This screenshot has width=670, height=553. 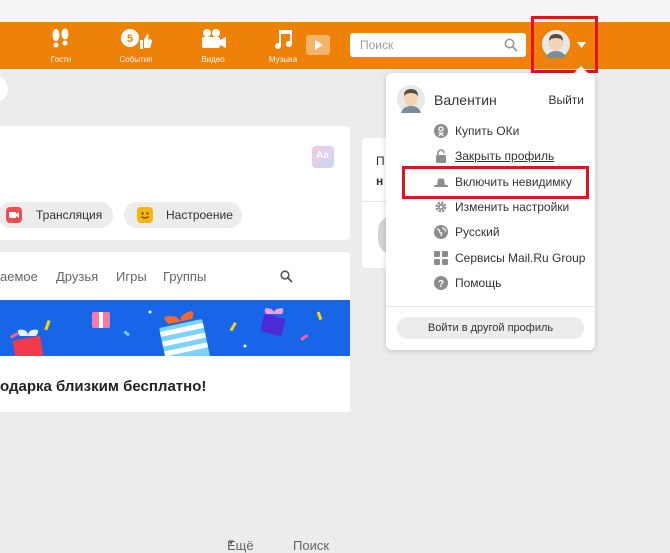 I want to click on lock-icon, so click(x=441, y=156).